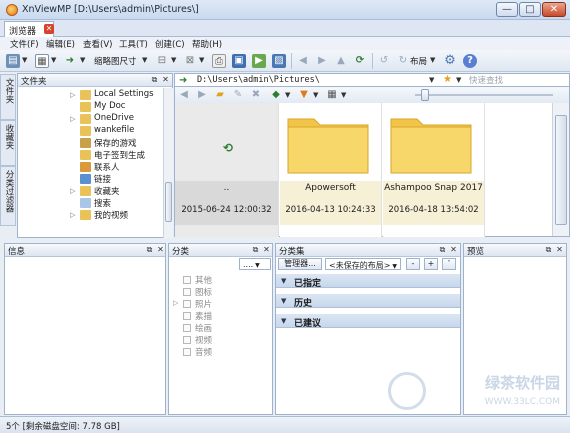 Image resolution: width=570 pixels, height=433 pixels. Describe the element at coordinates (507, 9) in the screenshot. I see `minimize-button: —` at that location.